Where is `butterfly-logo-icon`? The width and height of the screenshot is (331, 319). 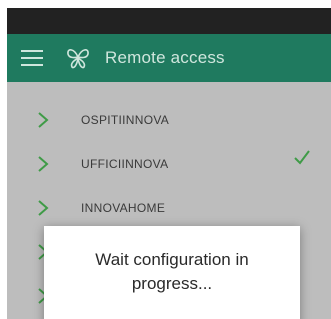 butterfly-logo-icon is located at coordinates (78, 59).